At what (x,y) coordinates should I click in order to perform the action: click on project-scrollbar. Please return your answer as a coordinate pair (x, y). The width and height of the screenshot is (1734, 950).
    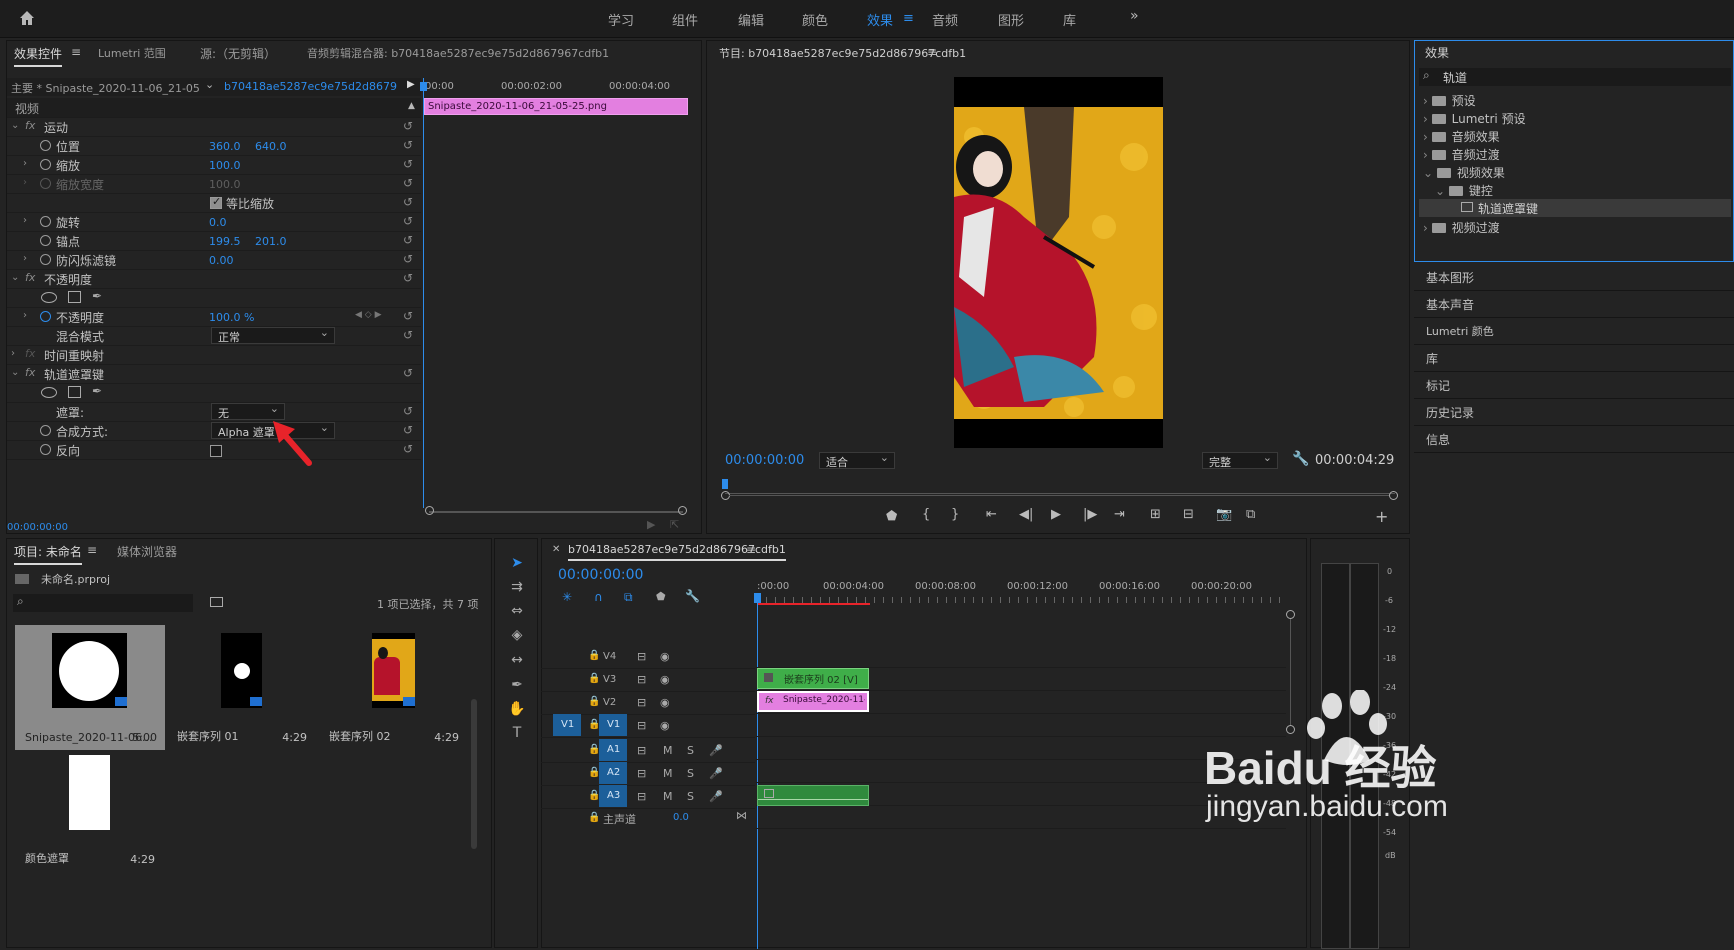
    Looking at the image, I should click on (474, 774).